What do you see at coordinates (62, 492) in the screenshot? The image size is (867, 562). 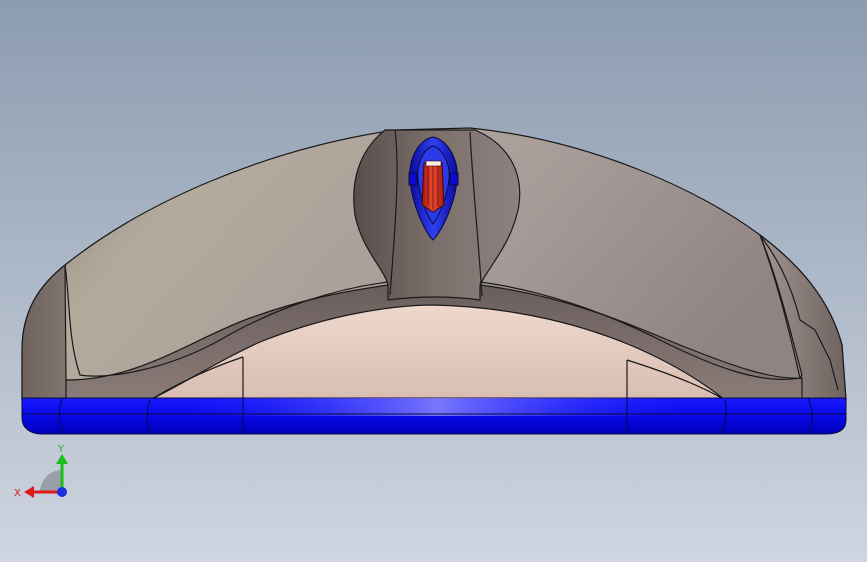 I see `z-axis-icon` at bounding box center [62, 492].